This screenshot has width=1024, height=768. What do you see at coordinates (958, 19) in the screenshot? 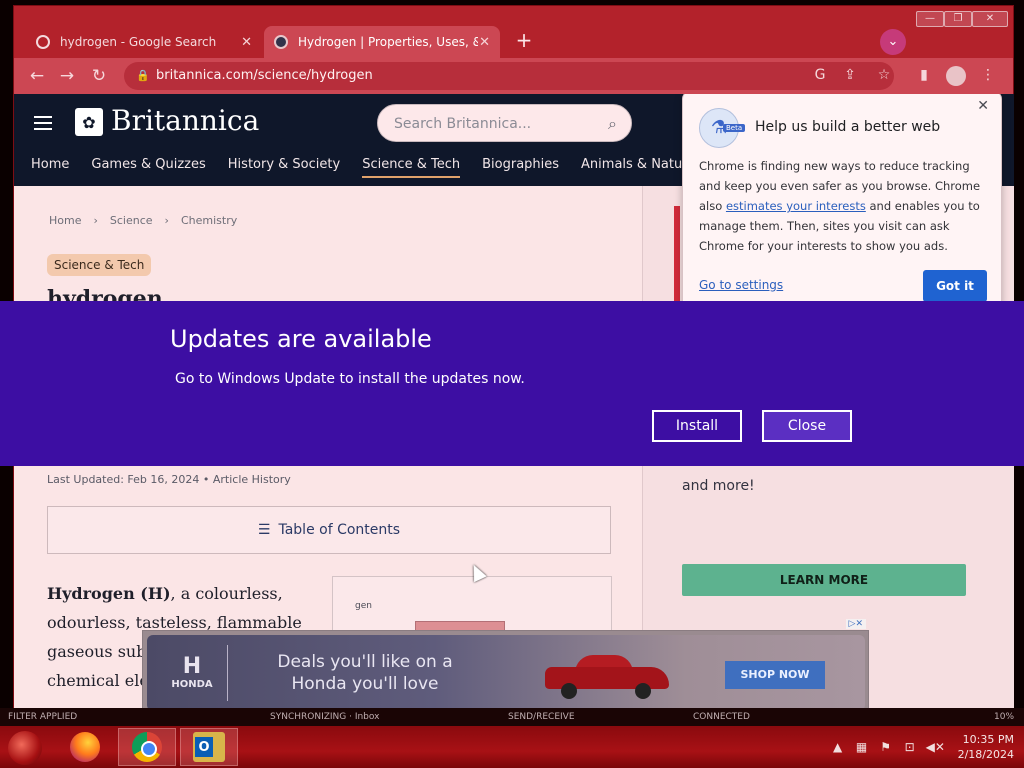
I see `maximize-window-button: ❐` at bounding box center [958, 19].